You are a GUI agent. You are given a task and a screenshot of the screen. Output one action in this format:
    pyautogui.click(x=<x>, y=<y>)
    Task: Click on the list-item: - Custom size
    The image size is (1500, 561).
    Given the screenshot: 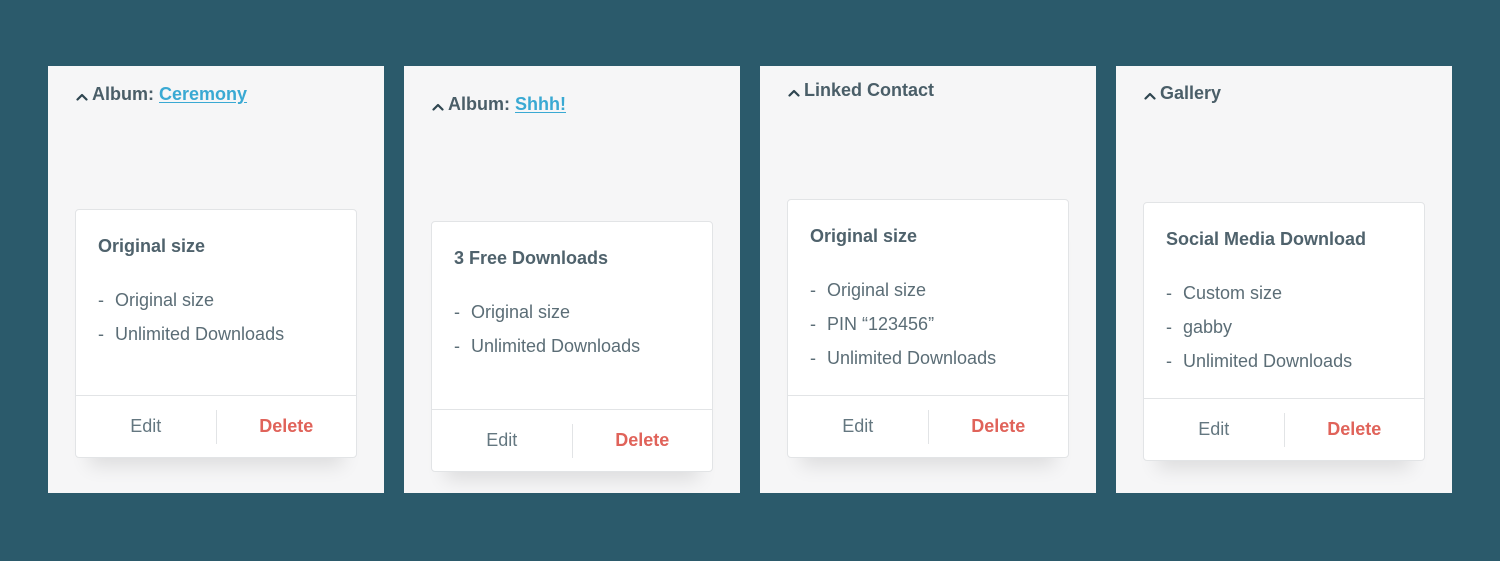 What is the action you would take?
    pyautogui.click(x=1224, y=293)
    